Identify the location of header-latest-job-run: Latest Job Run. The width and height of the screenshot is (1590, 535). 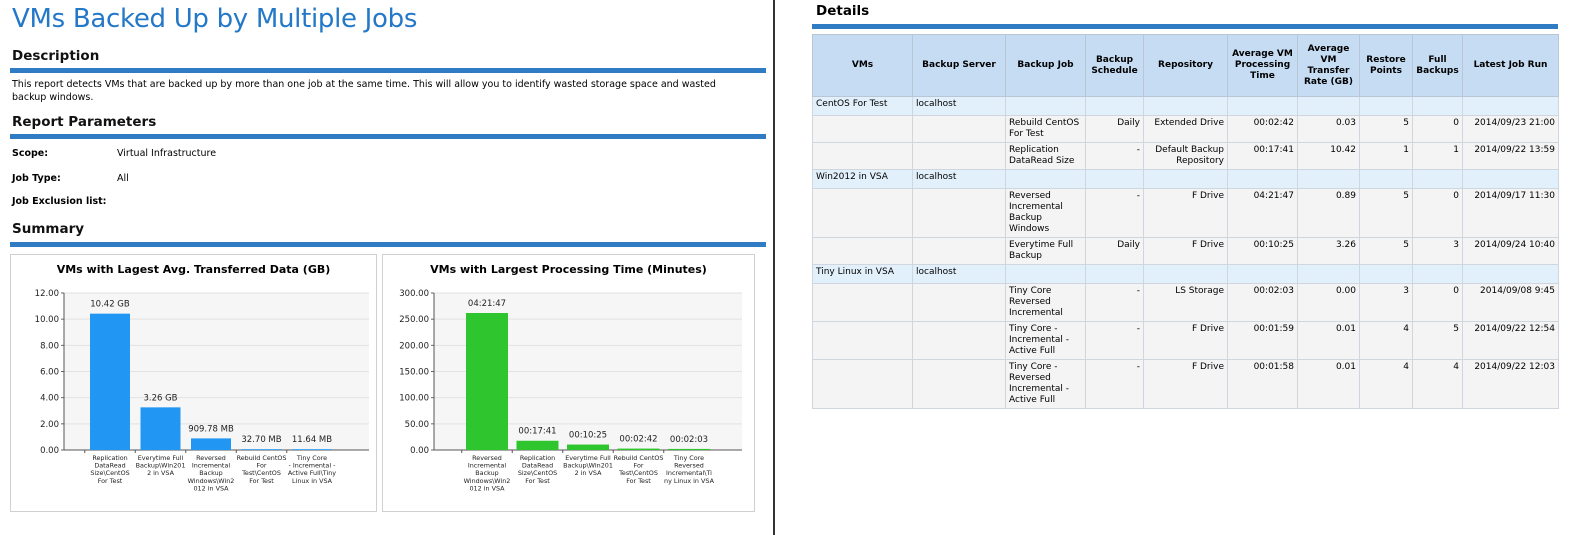
(1510, 65).